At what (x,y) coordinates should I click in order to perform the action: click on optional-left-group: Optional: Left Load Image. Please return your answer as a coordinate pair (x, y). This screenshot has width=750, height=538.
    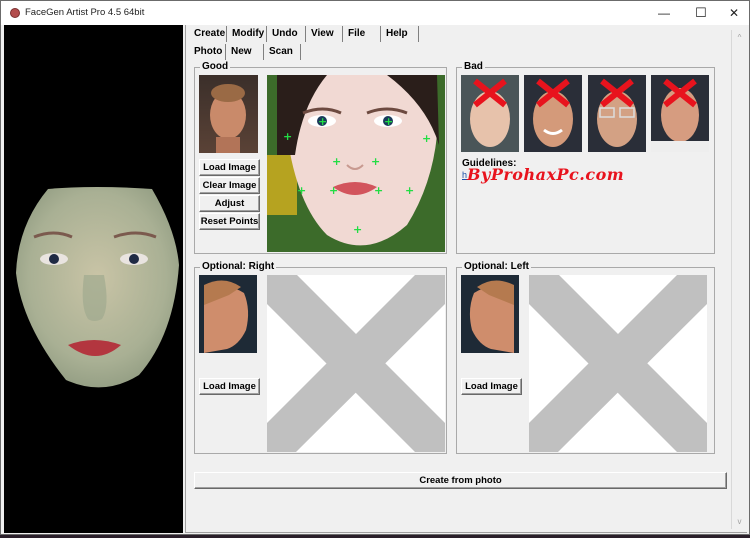
    Looking at the image, I should click on (585, 357).